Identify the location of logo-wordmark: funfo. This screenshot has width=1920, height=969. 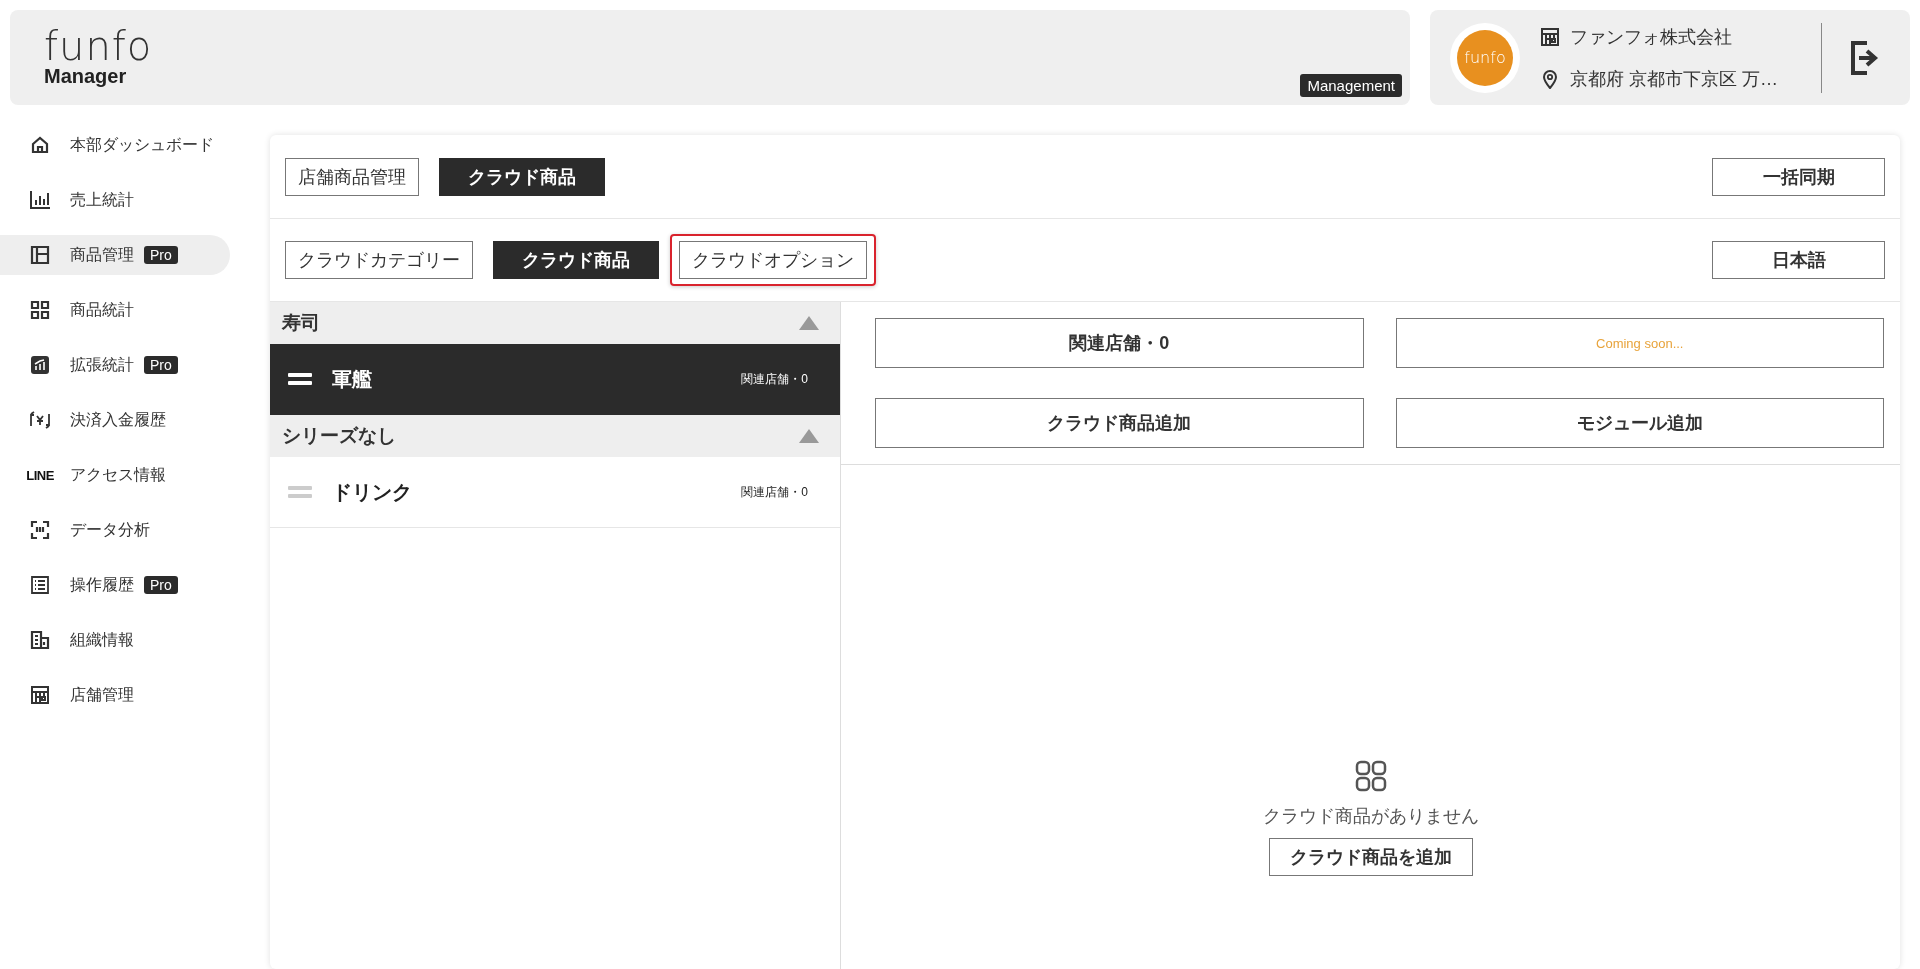
(98, 46).